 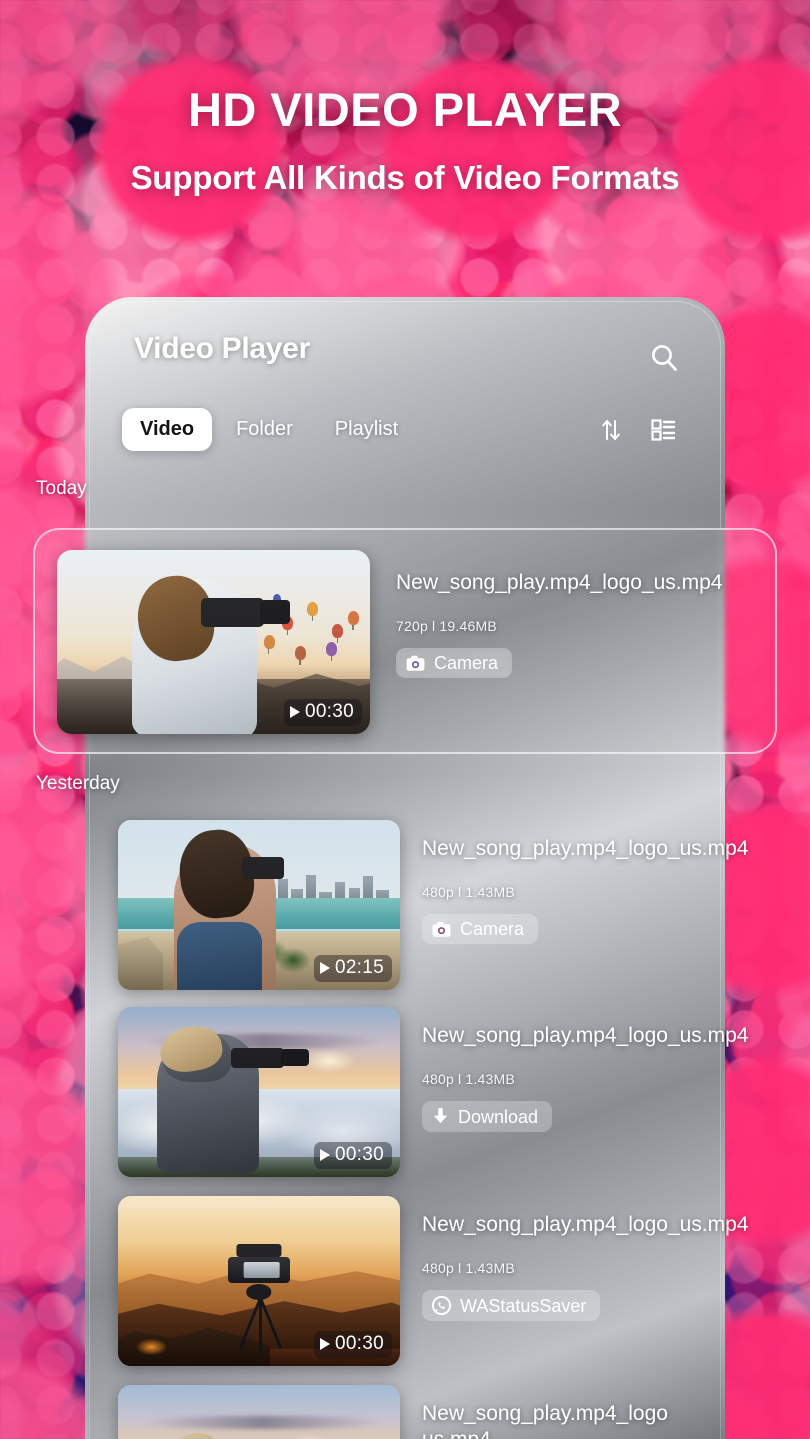 I want to click on promo-headline: HD VIDEO PLAYER, so click(x=405, y=109).